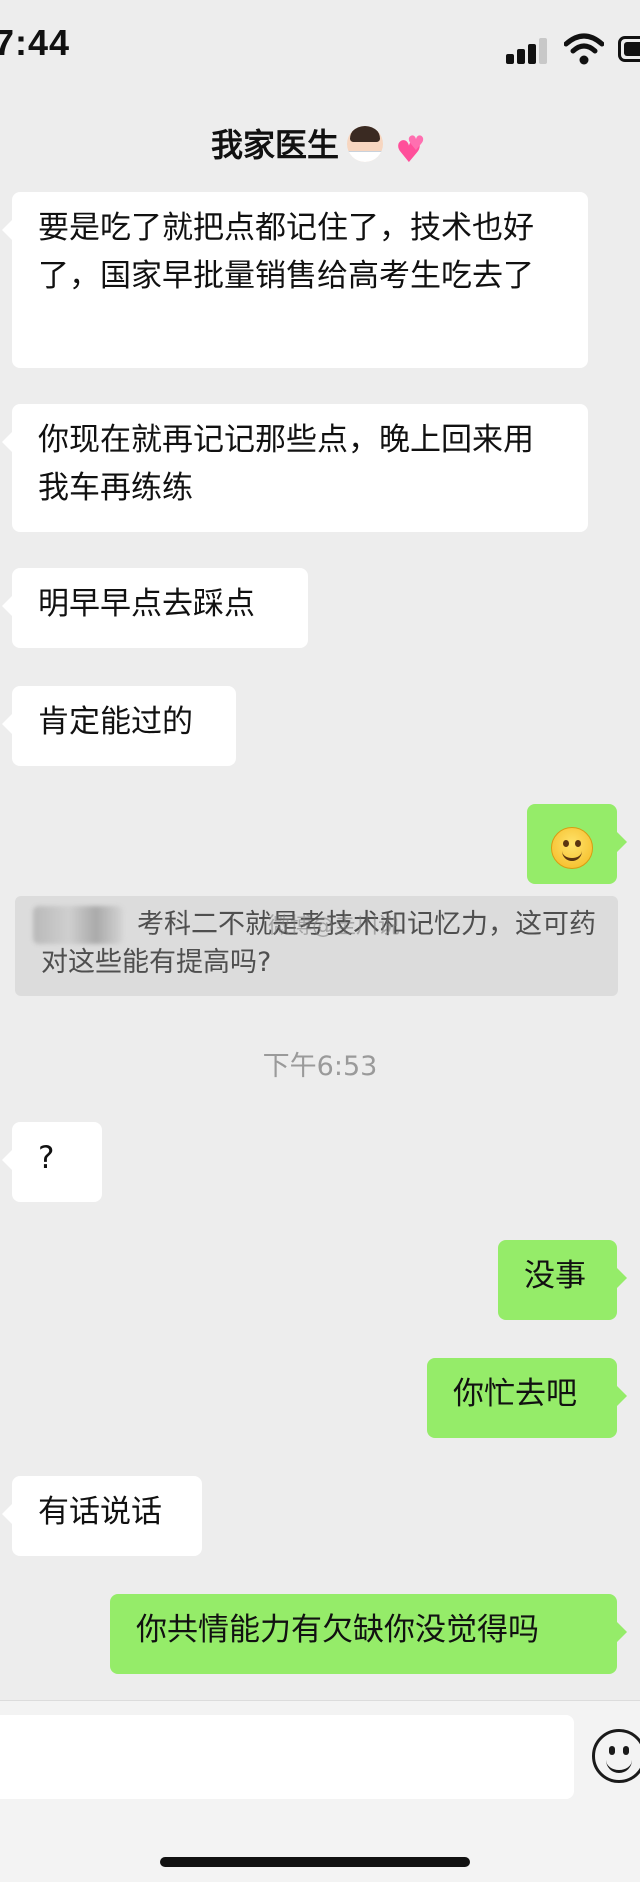  What do you see at coordinates (320, 50) in the screenshot?
I see `status-bar: 7:44` at bounding box center [320, 50].